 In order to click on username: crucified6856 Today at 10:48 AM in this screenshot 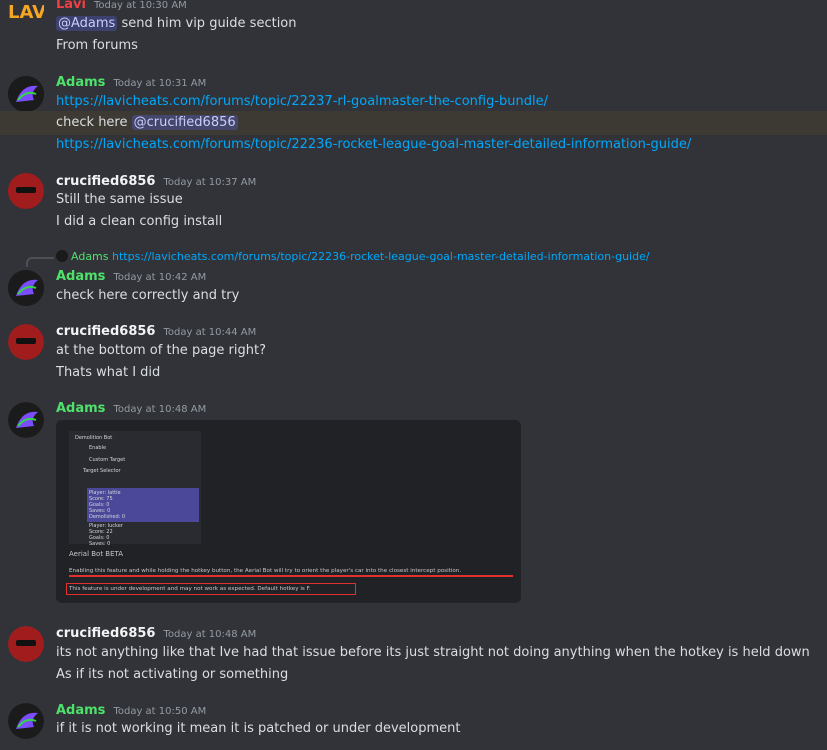, I will do `click(156, 633)`.